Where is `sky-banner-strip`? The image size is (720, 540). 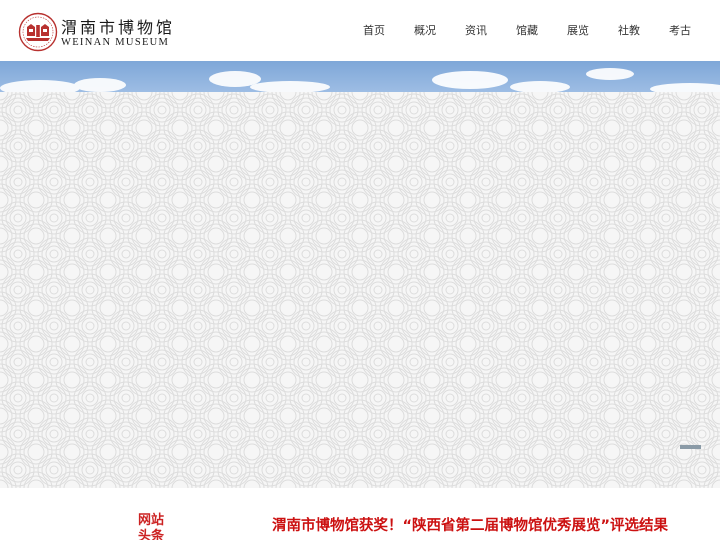
sky-banner-strip is located at coordinates (360, 76).